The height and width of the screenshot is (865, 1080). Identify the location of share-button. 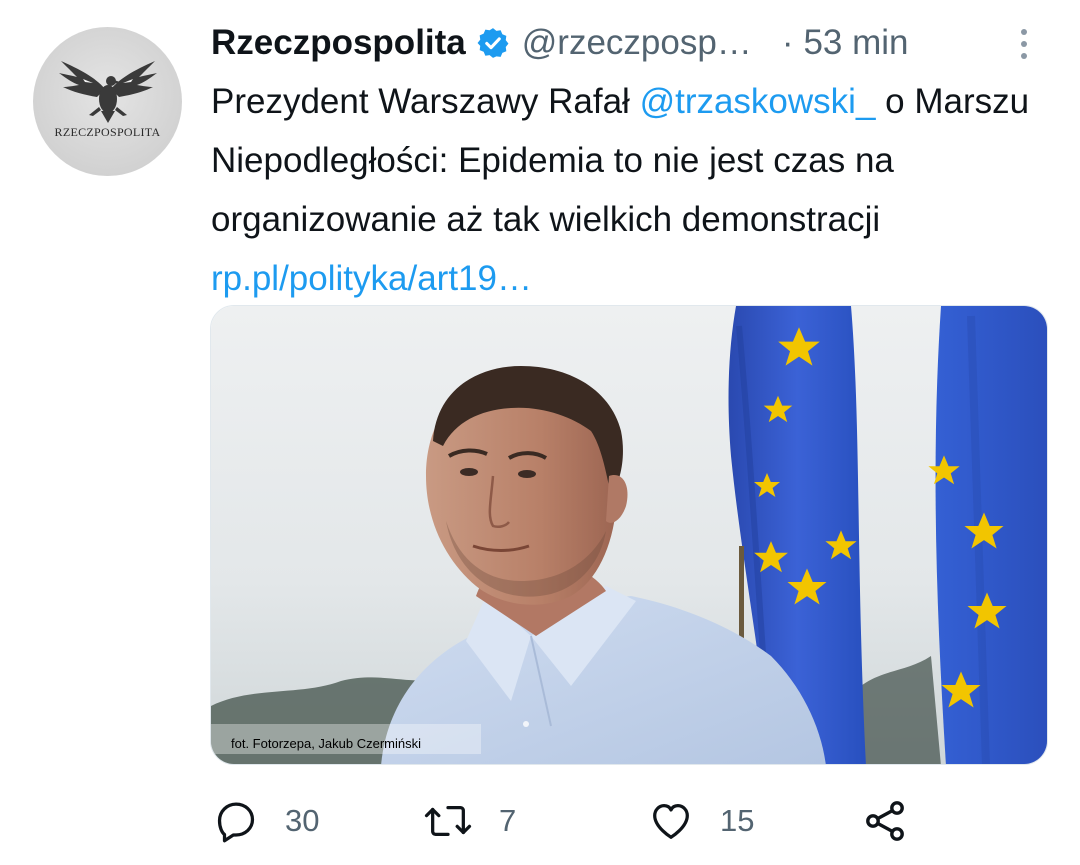
(885, 821).